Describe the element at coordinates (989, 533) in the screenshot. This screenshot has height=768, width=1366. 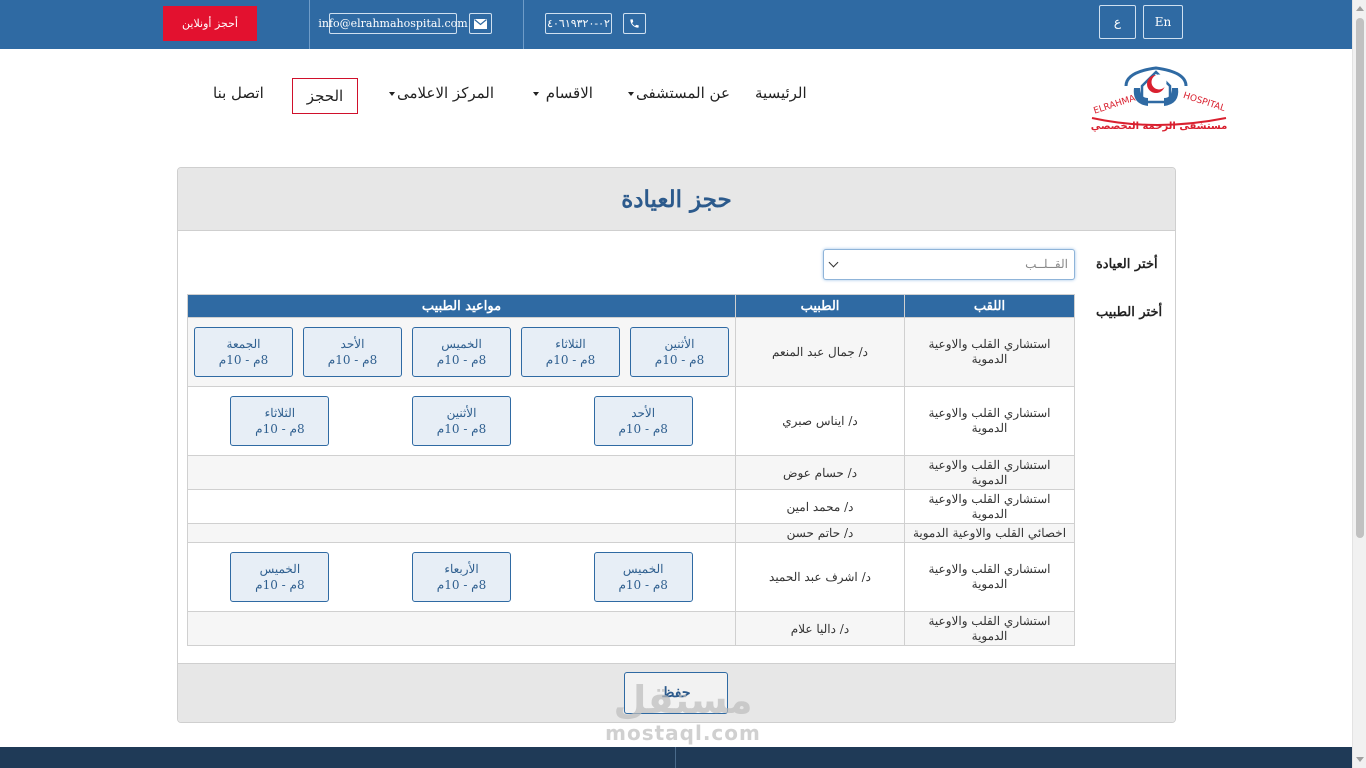
I see `doctor-title: اخصائي القلب والاوعية الدموية` at that location.